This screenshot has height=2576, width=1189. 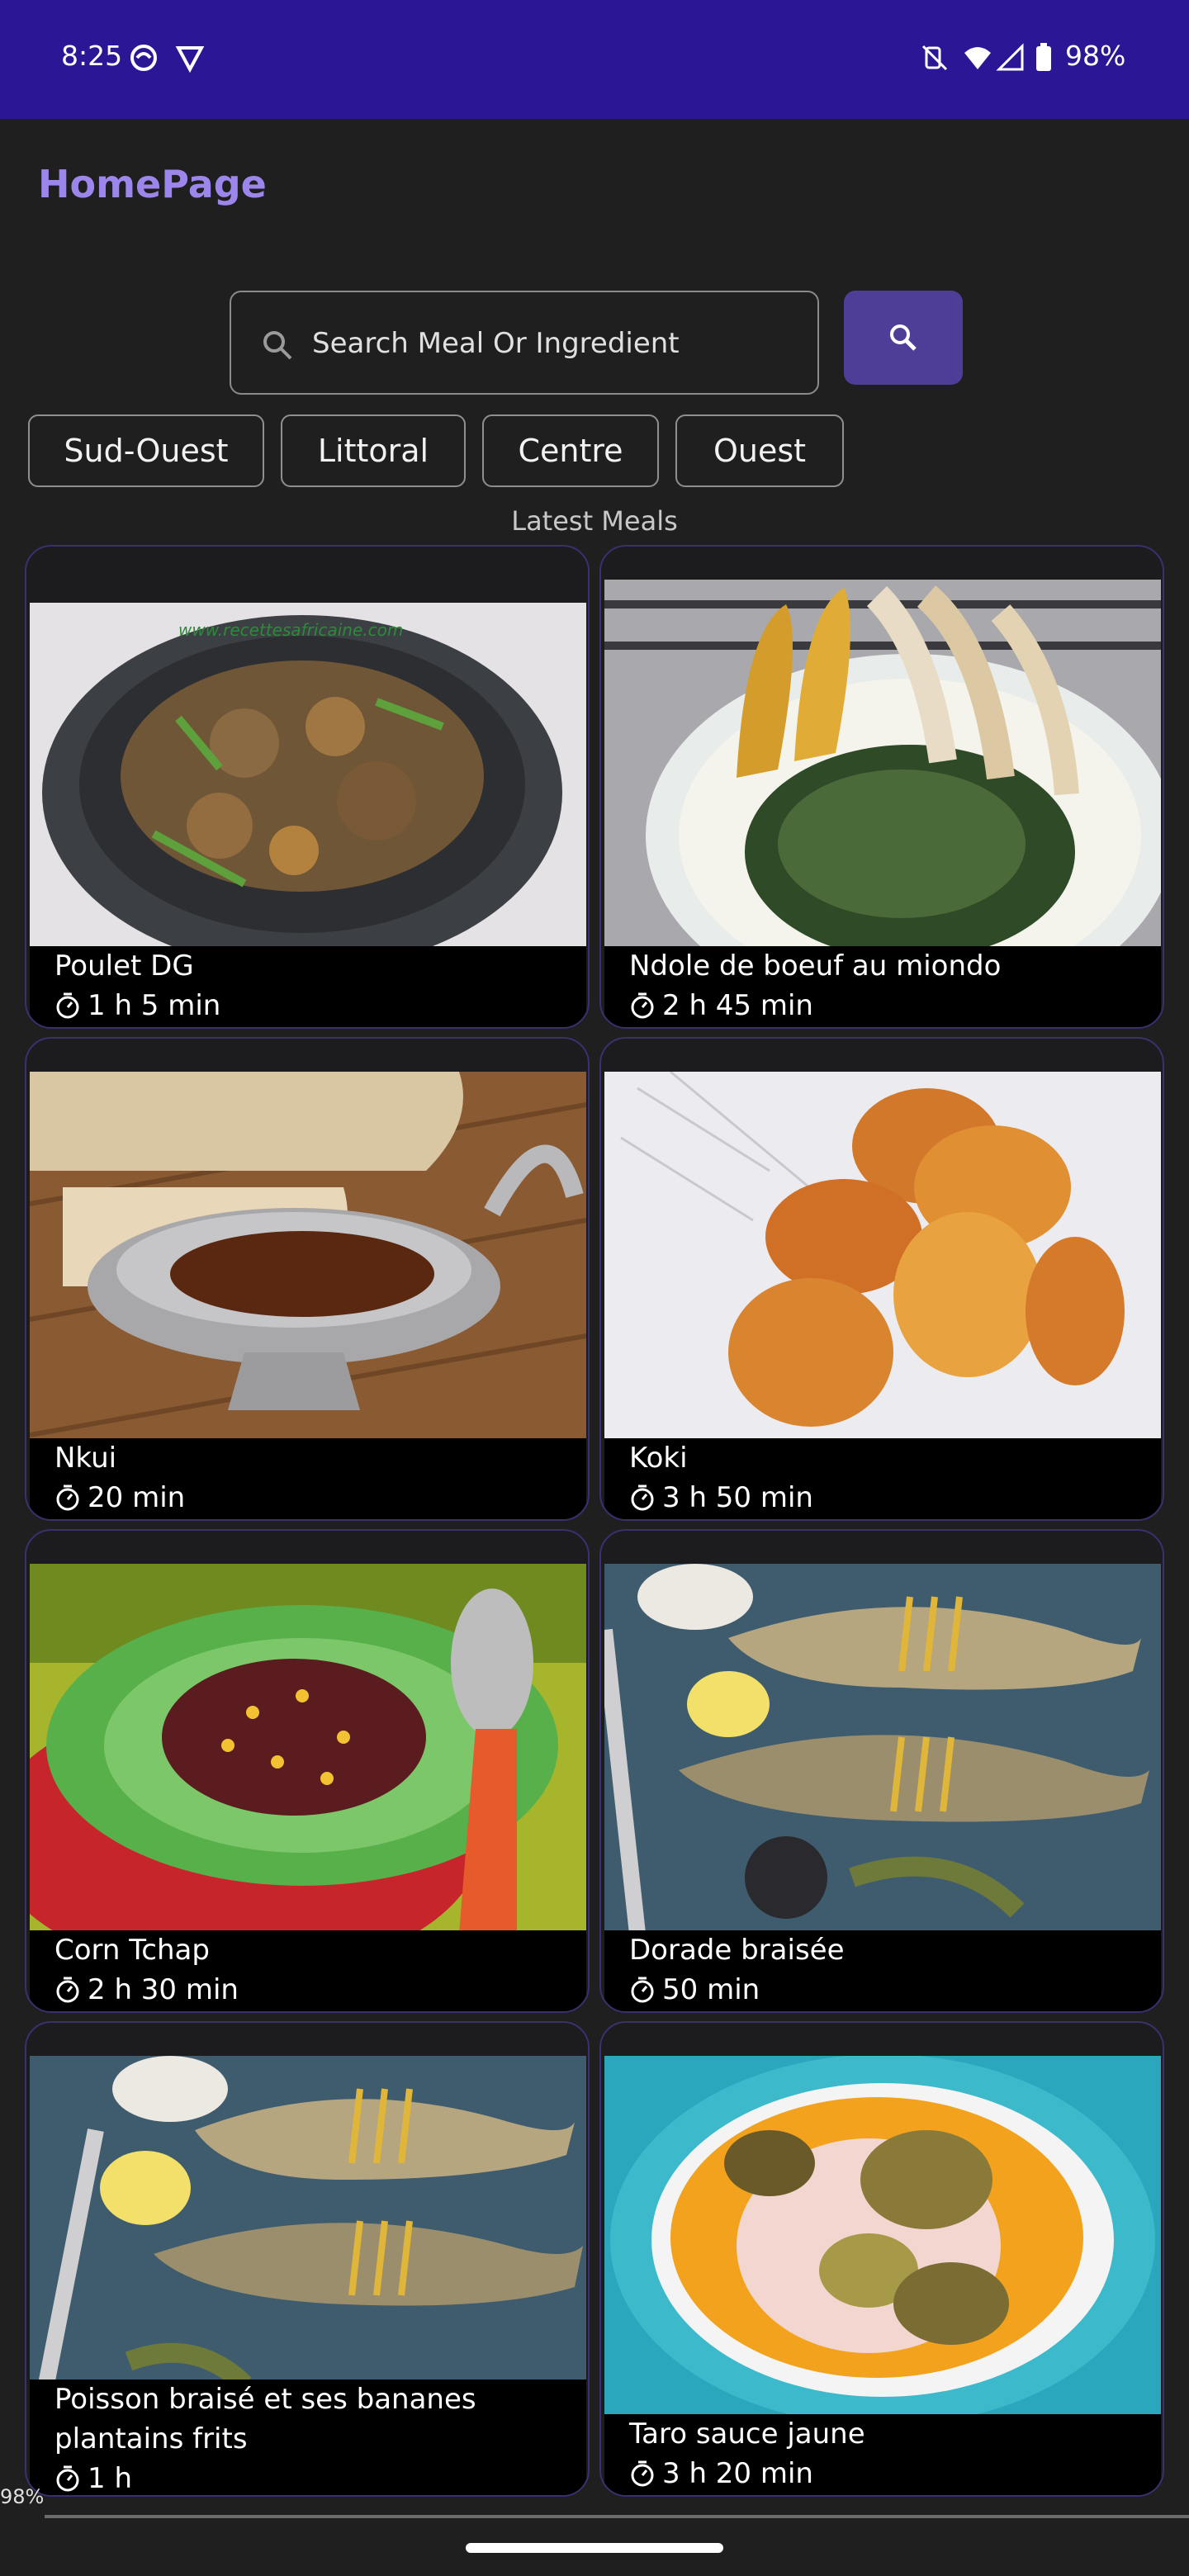 What do you see at coordinates (617, 2516) in the screenshot?
I see `scroll-indicator` at bounding box center [617, 2516].